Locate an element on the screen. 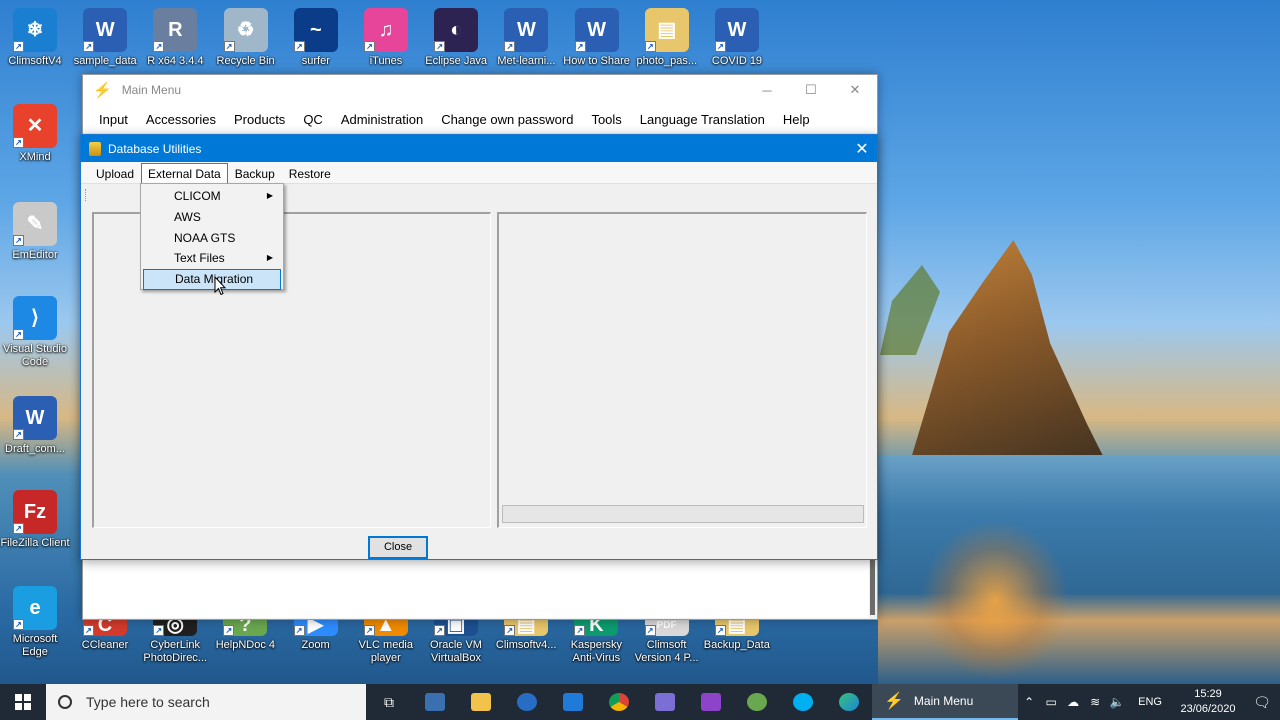 The image size is (1280, 720). desktop-icon-label: Visual Studio Code is located at coordinates (34, 355).